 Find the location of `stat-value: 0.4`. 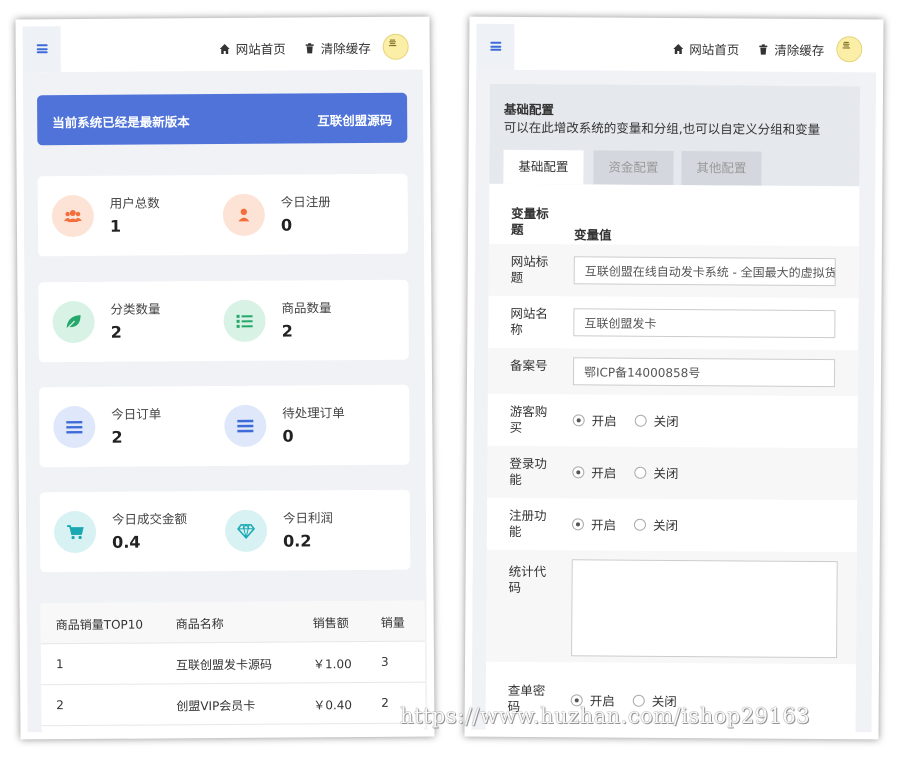

stat-value: 0.4 is located at coordinates (126, 542).